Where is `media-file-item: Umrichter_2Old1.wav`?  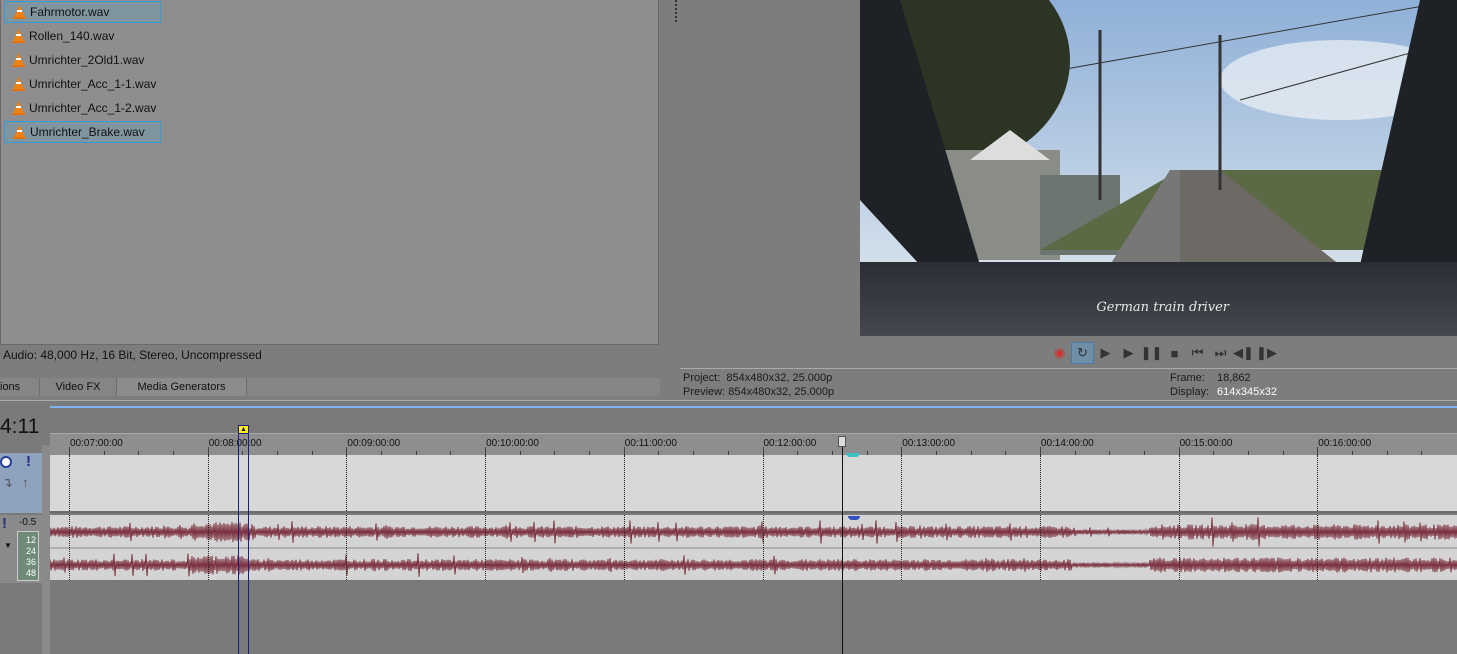
media-file-item: Umrichter_2Old1.wav is located at coordinates (82, 60).